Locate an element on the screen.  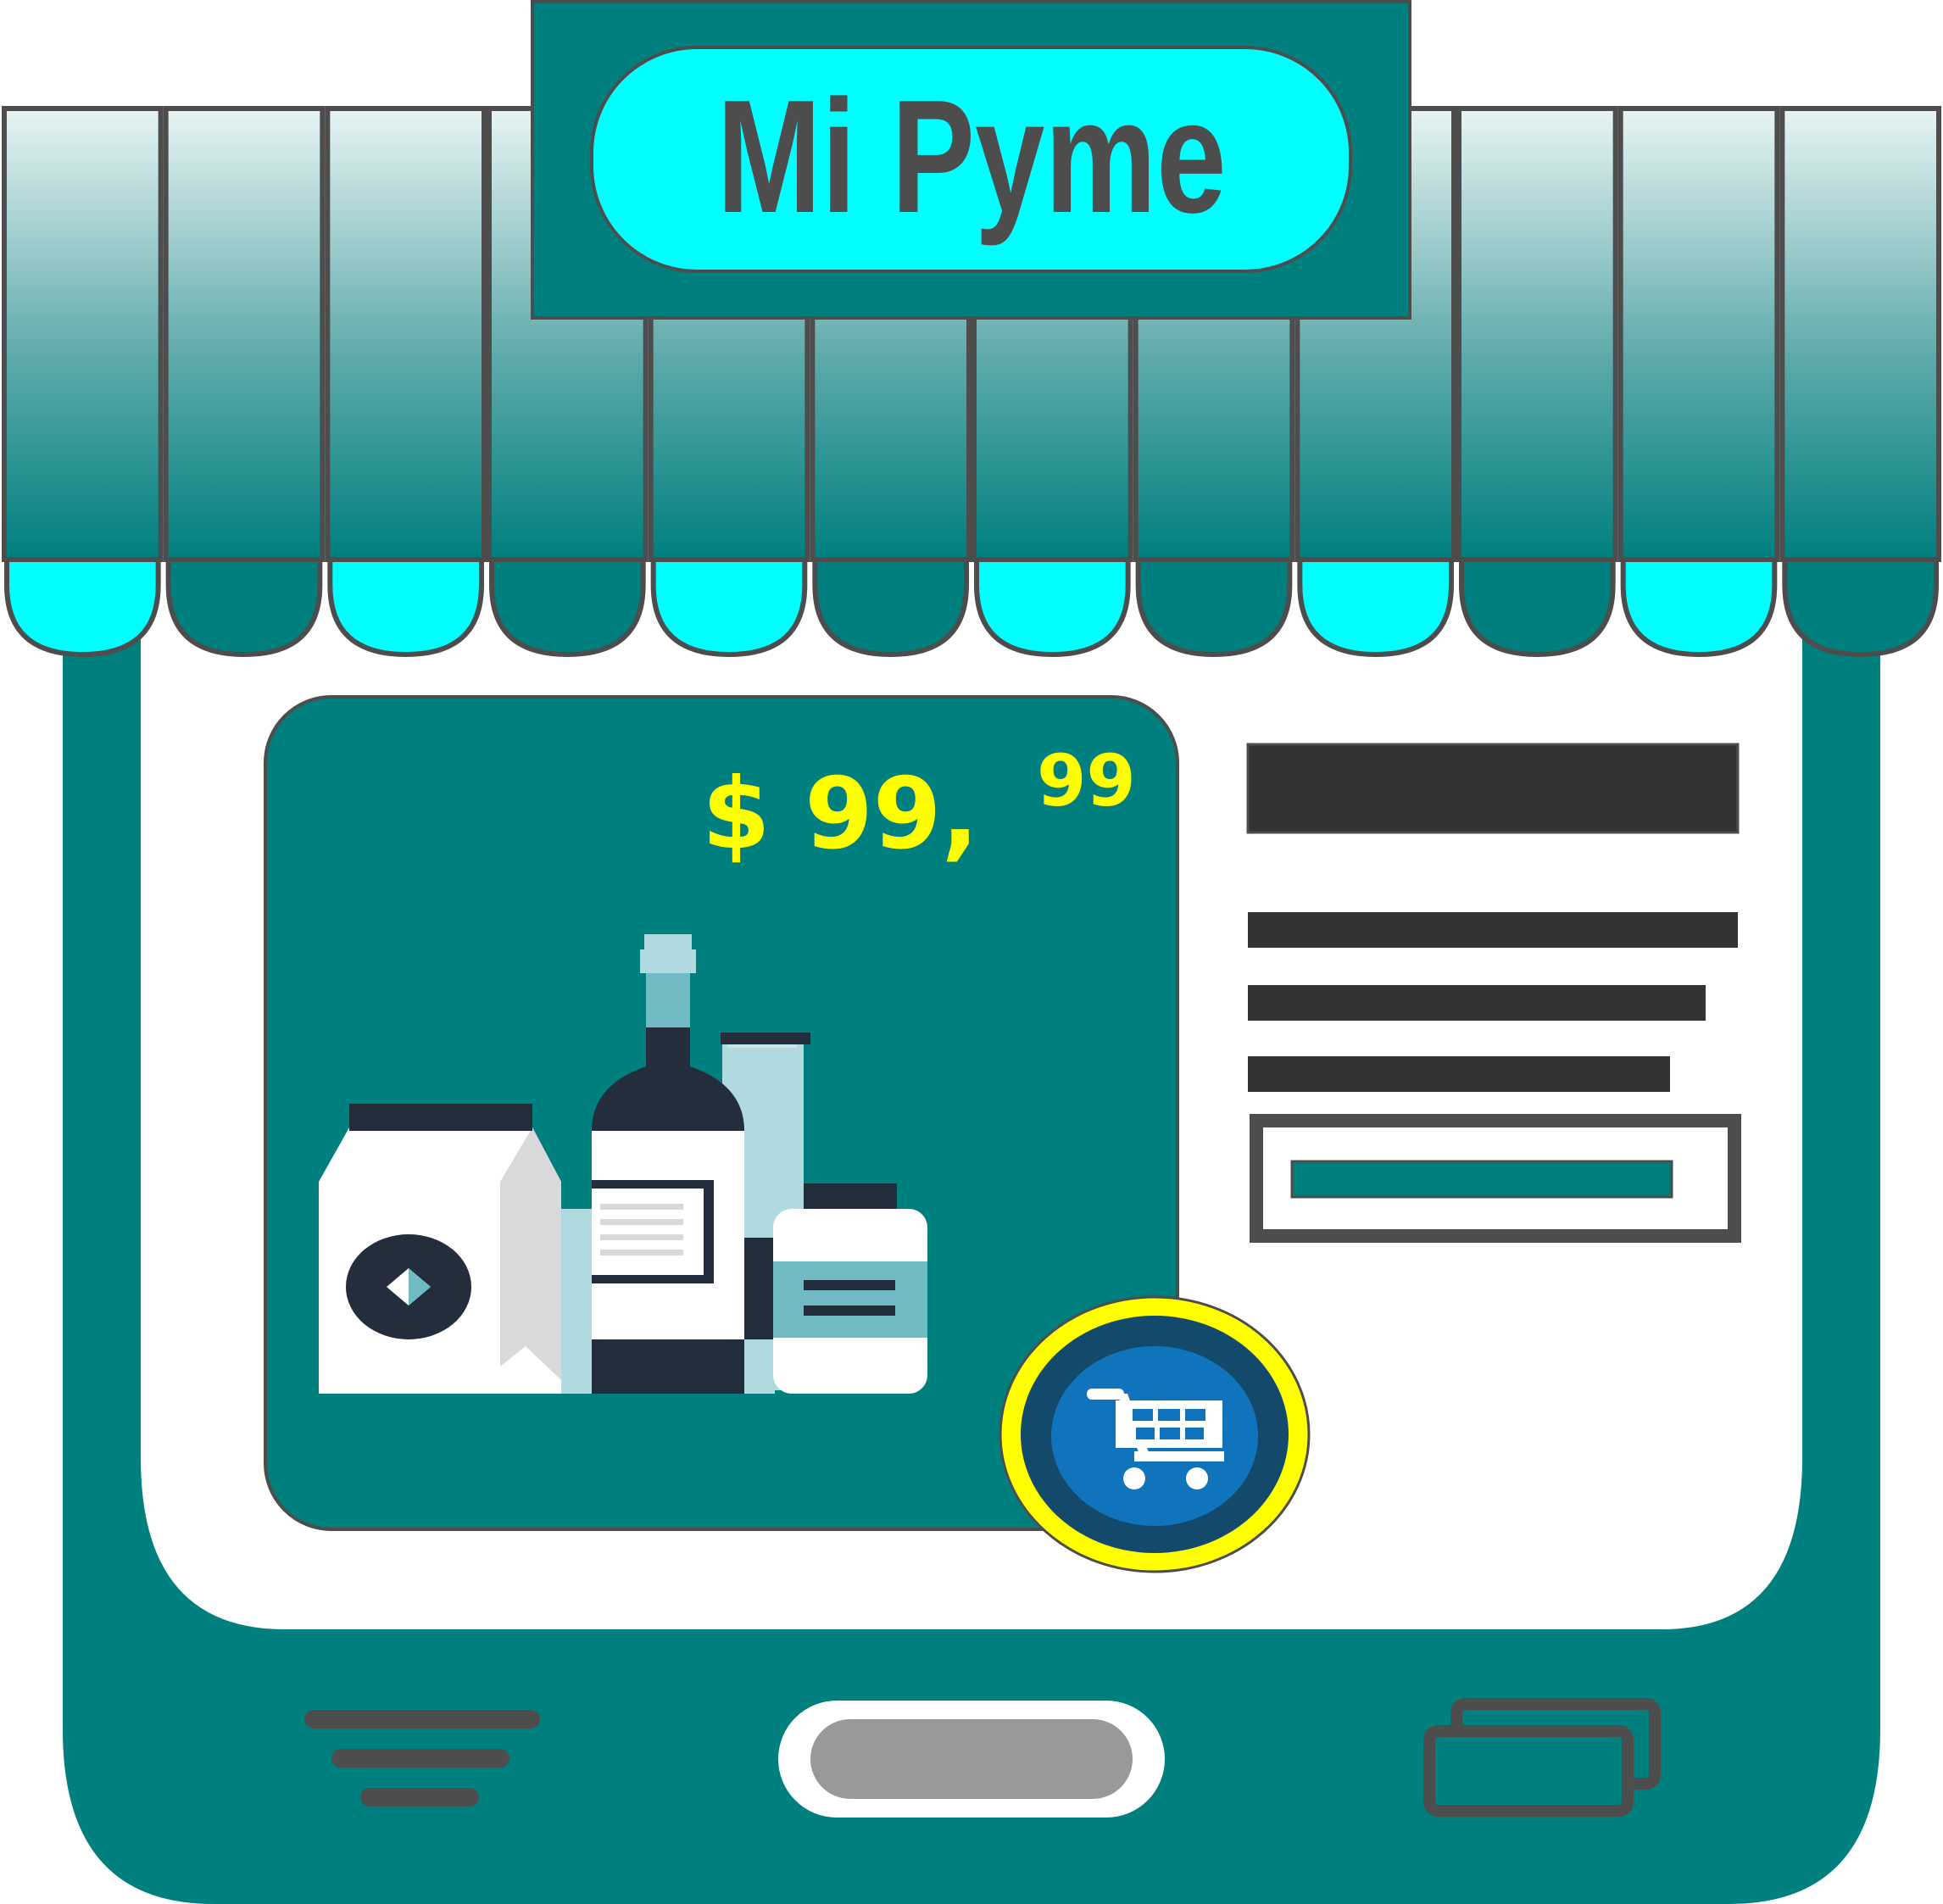
price-cents: 99 is located at coordinates (1086, 780).